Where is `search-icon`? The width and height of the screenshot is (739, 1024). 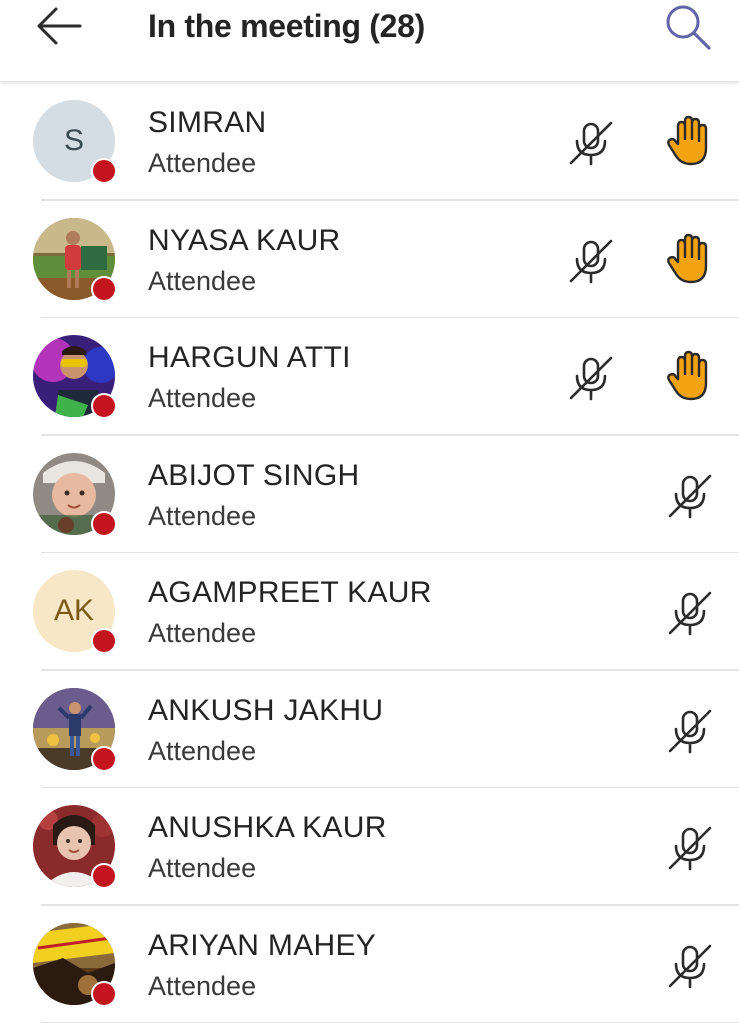 search-icon is located at coordinates (688, 27).